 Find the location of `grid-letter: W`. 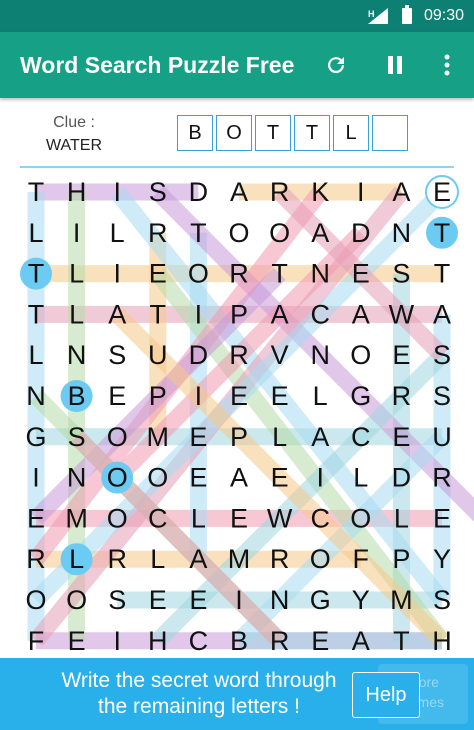

grid-letter: W is located at coordinates (402, 314).